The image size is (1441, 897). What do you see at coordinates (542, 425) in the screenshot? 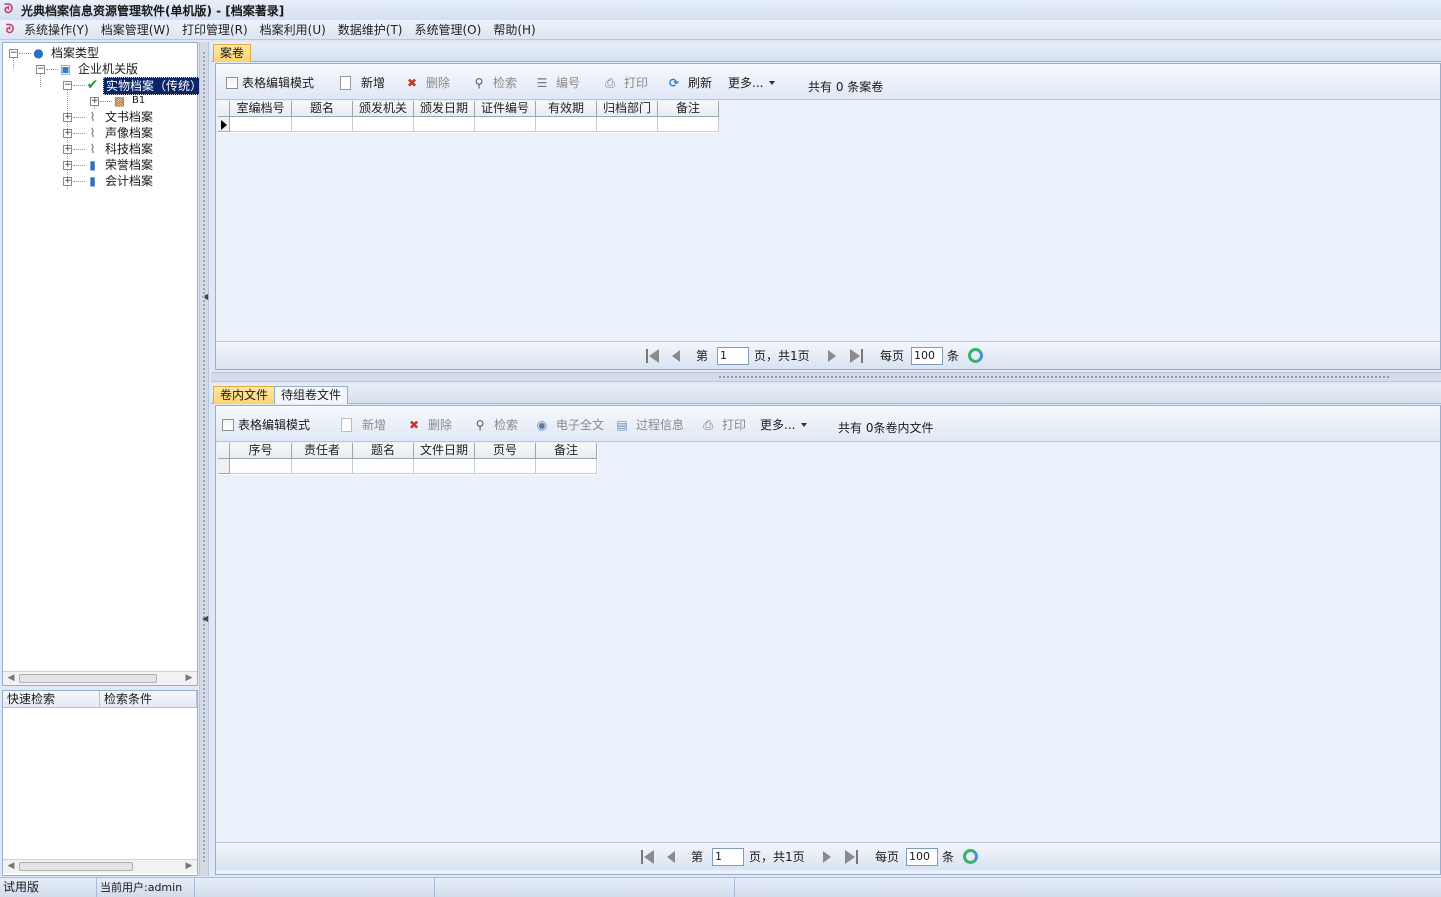
I see `globe-icon: ◉` at bounding box center [542, 425].